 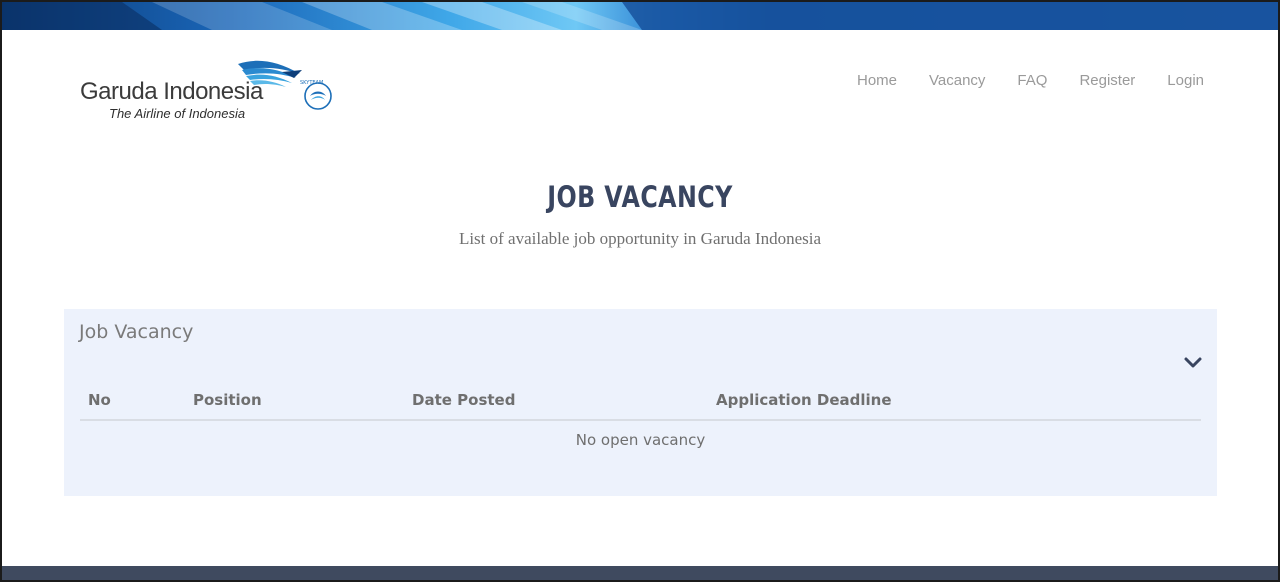 What do you see at coordinates (1193, 363) in the screenshot?
I see `chevron-down-icon` at bounding box center [1193, 363].